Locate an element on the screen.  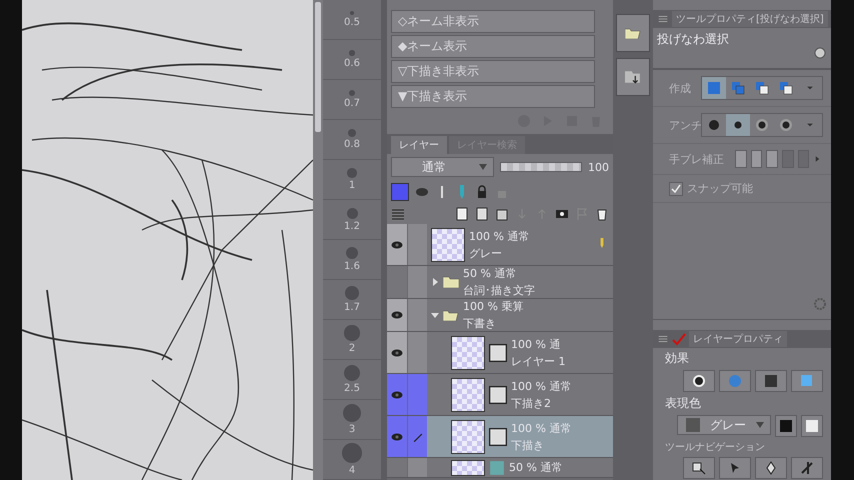
cube-cursor-icon is located at coordinates (699, 468).